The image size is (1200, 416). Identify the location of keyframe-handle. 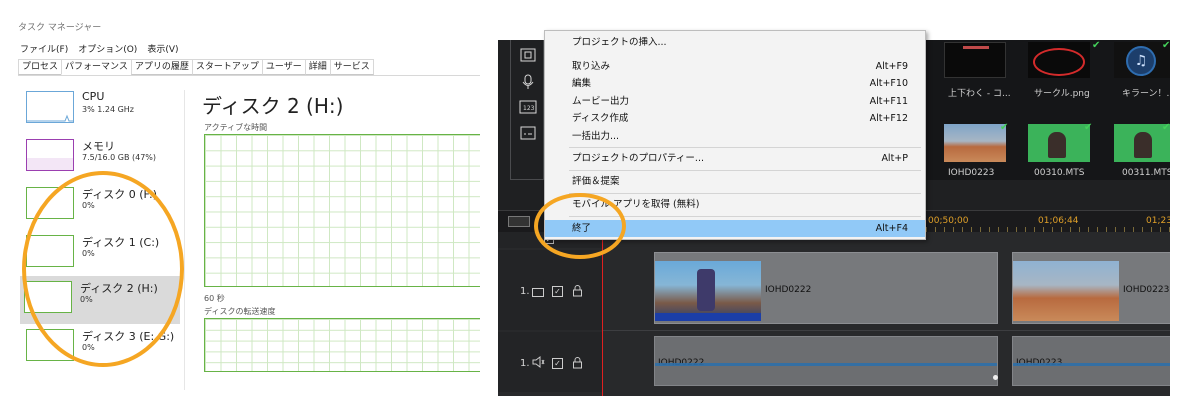
(995, 377).